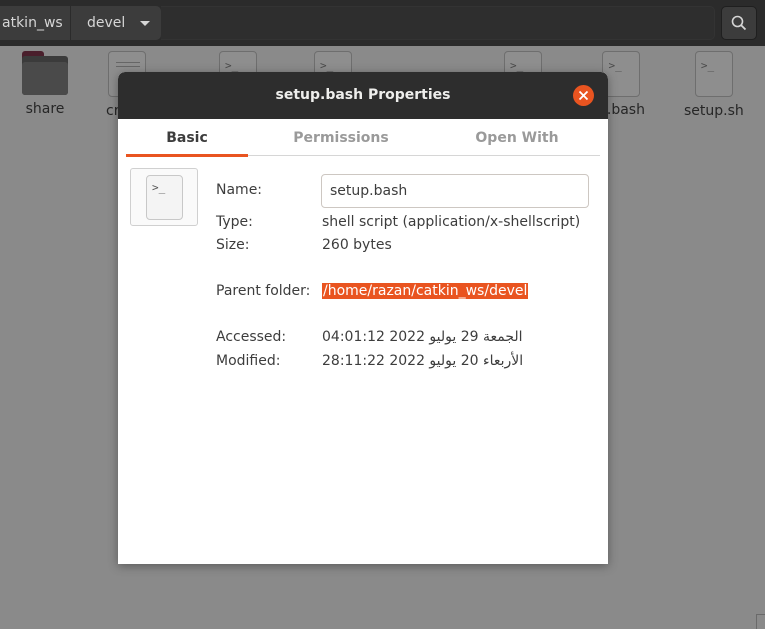 The width and height of the screenshot is (765, 629). Describe the element at coordinates (357, 245) in the screenshot. I see `size-value: 260 bytes` at that location.